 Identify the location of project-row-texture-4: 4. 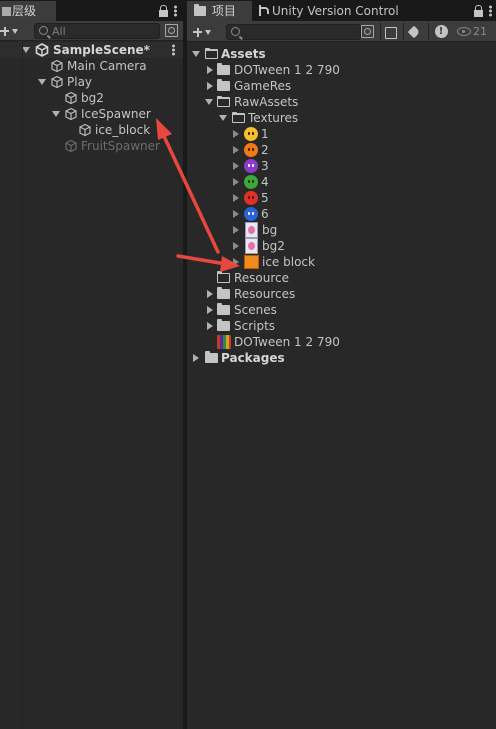
(341, 182).